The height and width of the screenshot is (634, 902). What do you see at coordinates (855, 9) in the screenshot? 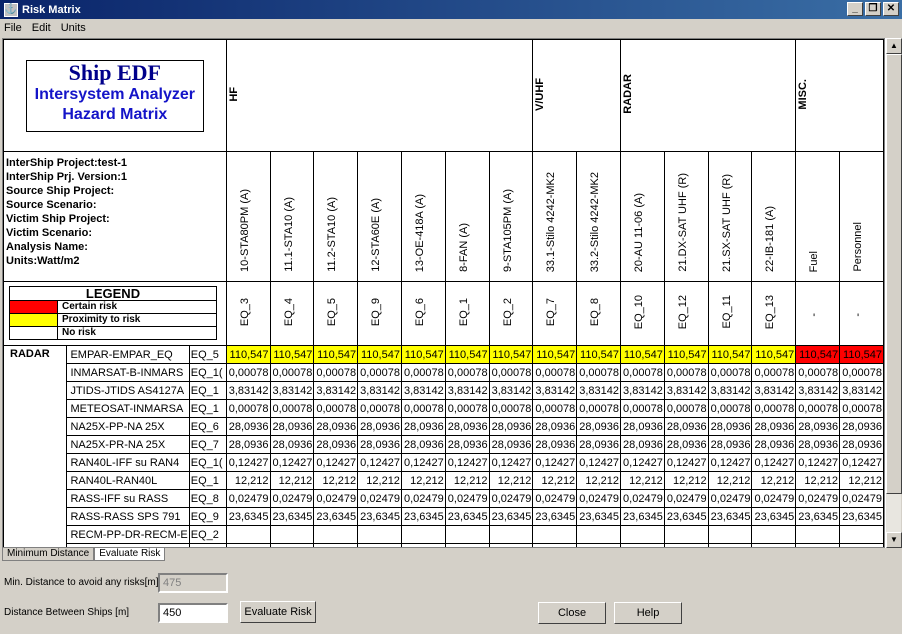
I see `minimize-button: _` at bounding box center [855, 9].